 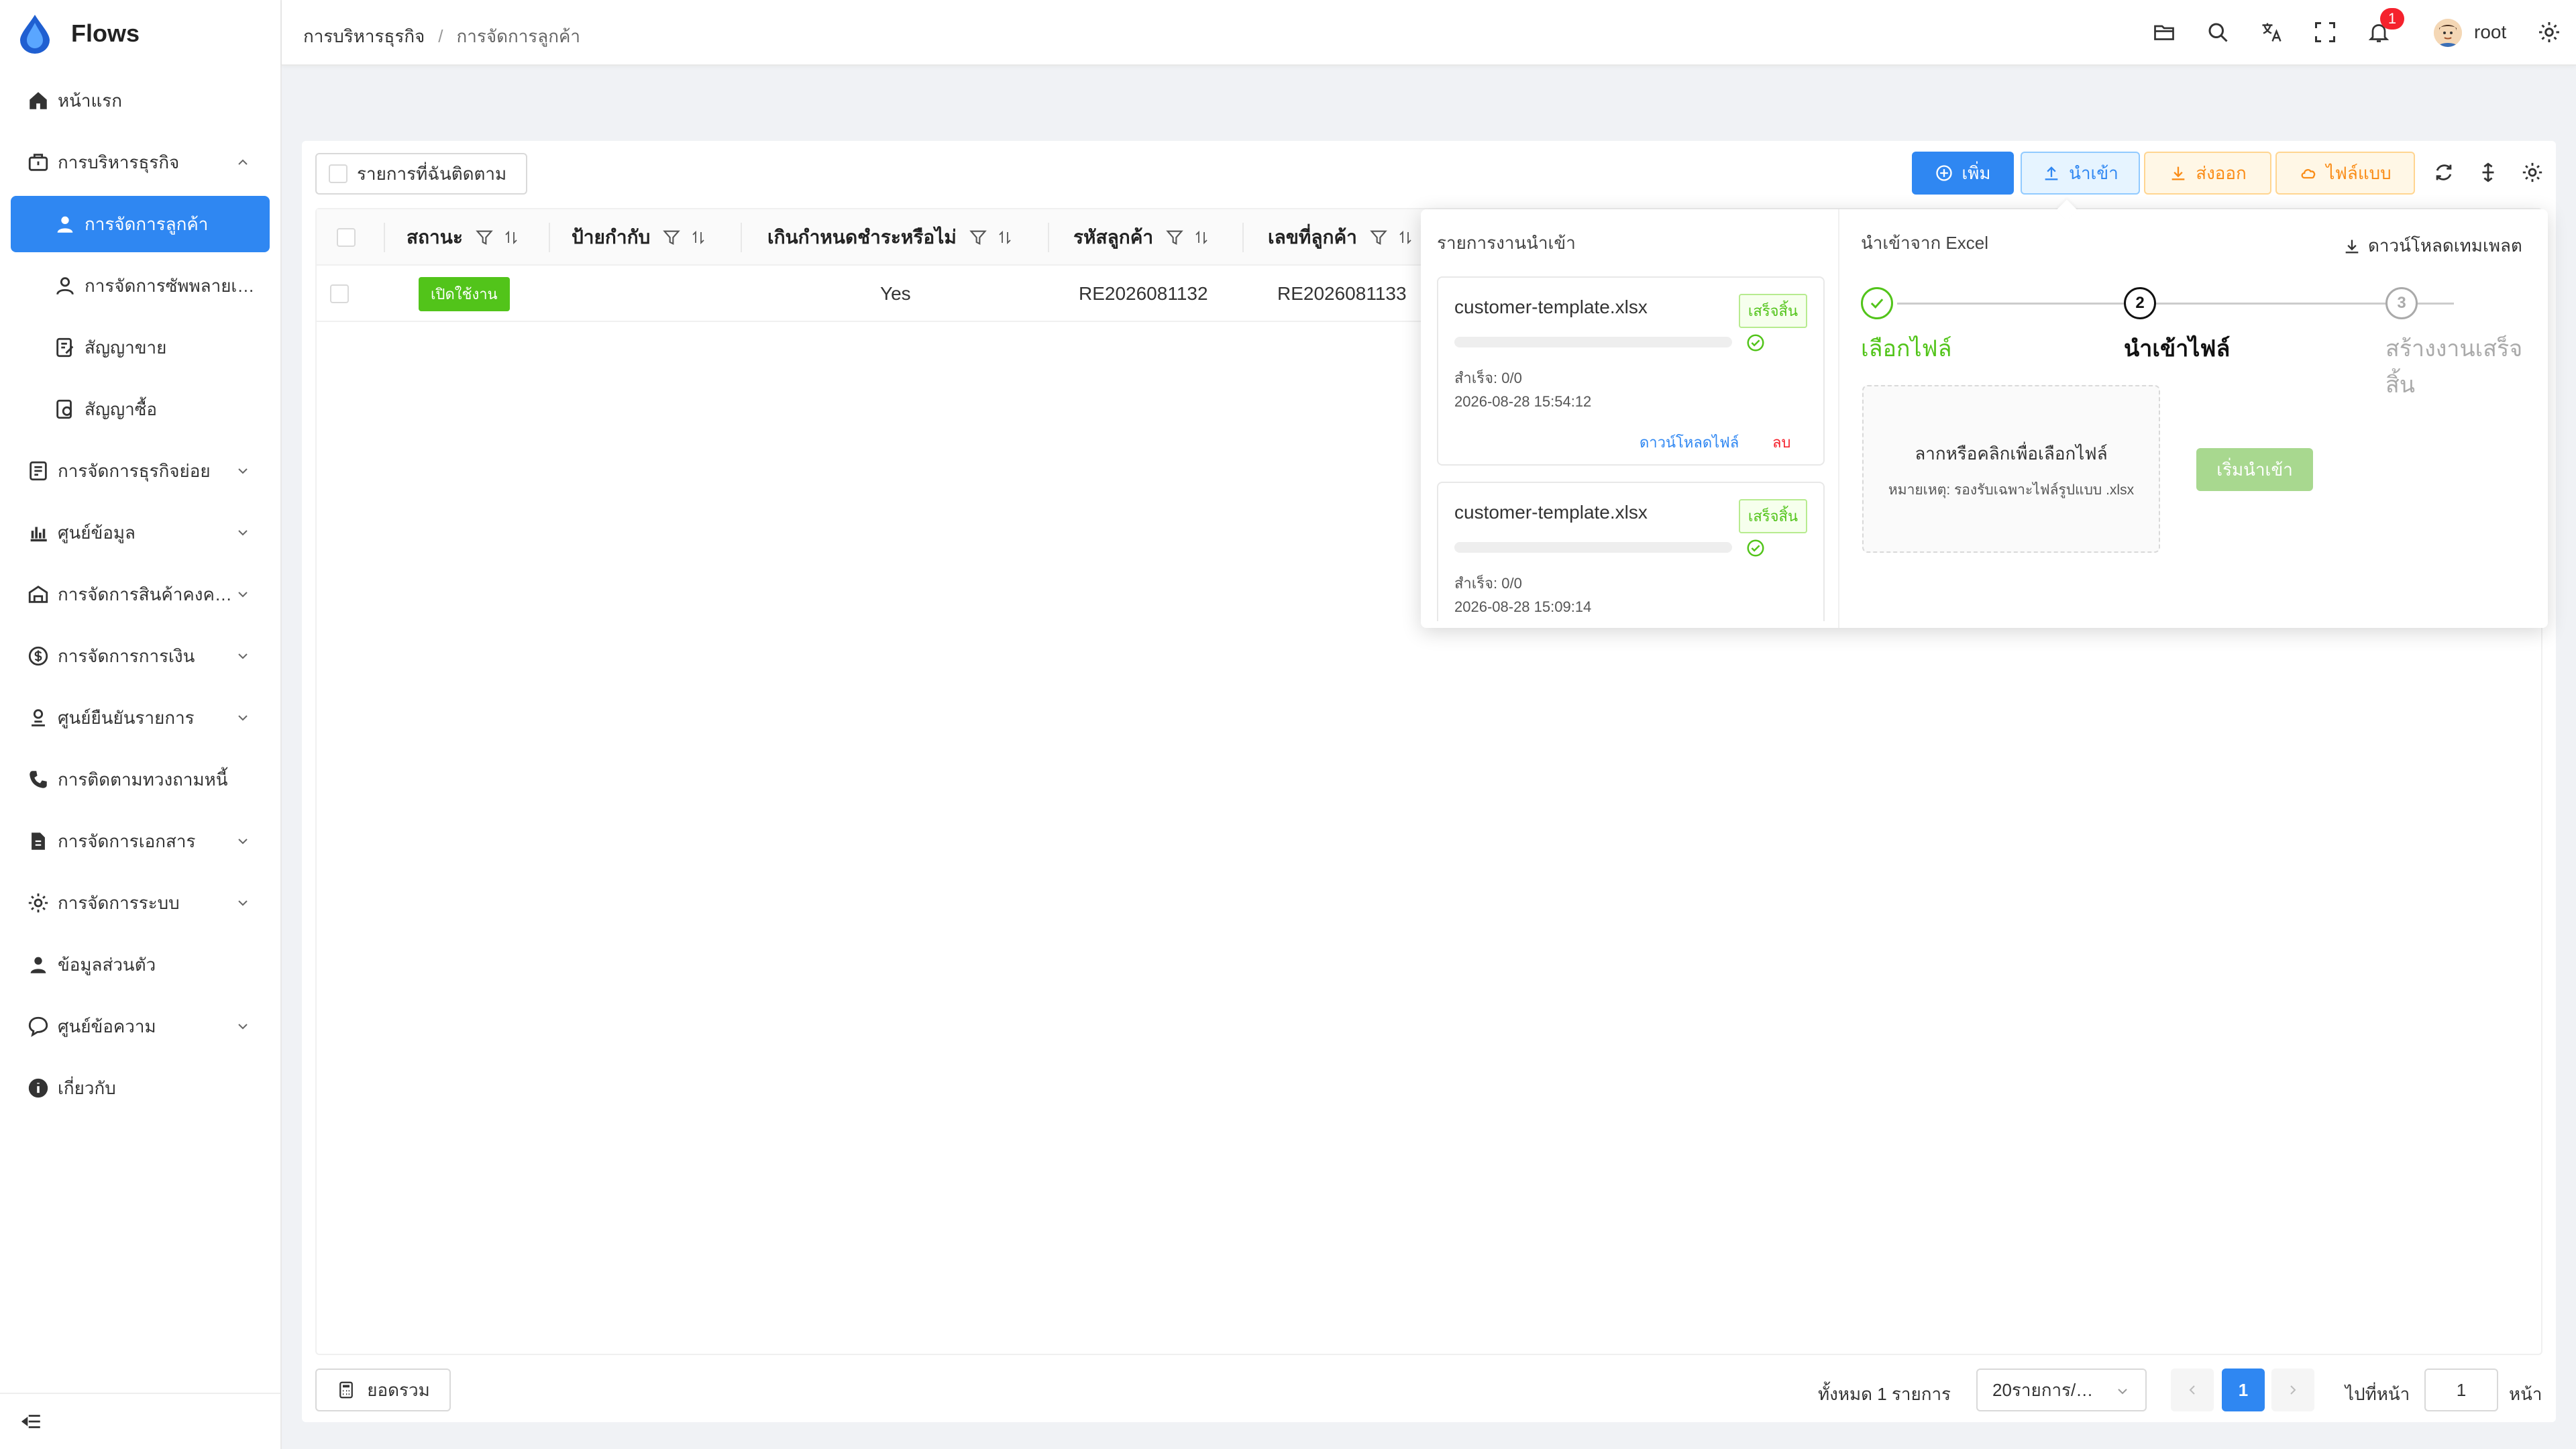 I want to click on drop-logo-icon, so click(x=35, y=34).